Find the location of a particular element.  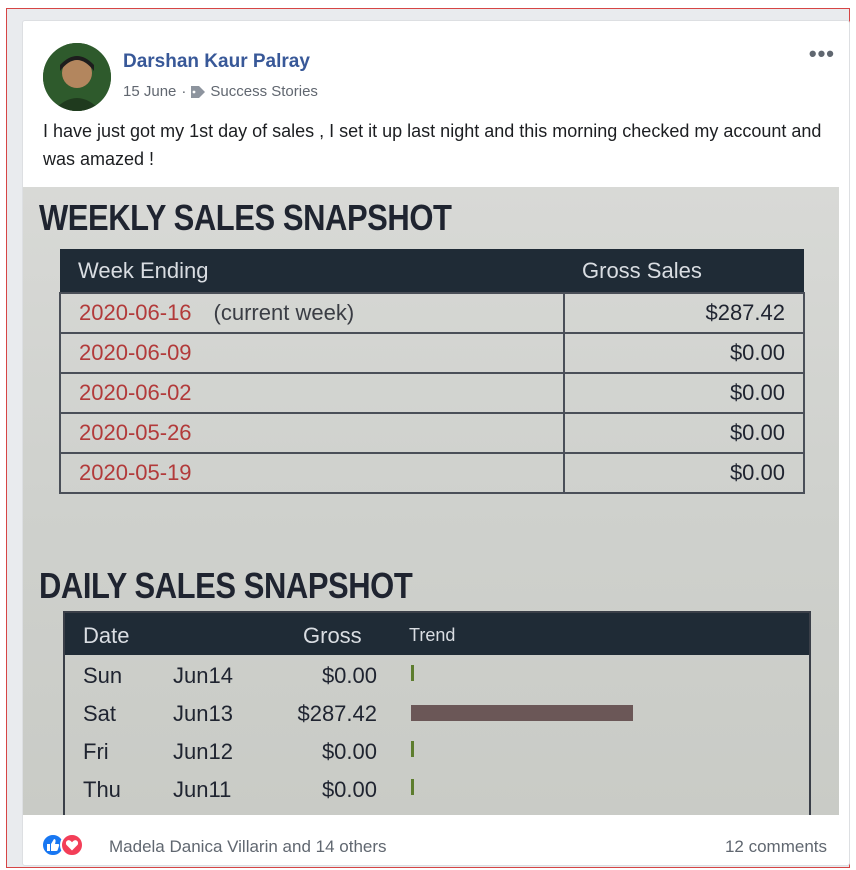

week-ending-cell: 2020-05-19 is located at coordinates (312, 473).